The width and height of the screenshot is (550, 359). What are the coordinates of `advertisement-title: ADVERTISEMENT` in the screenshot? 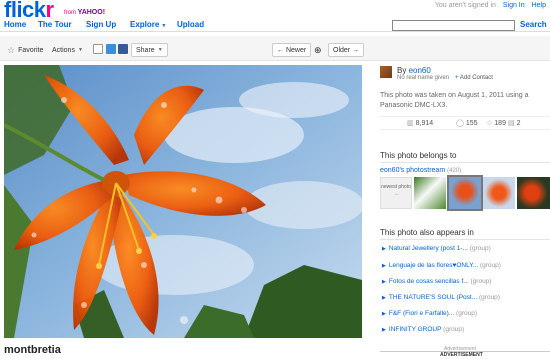 It's located at (461, 355).